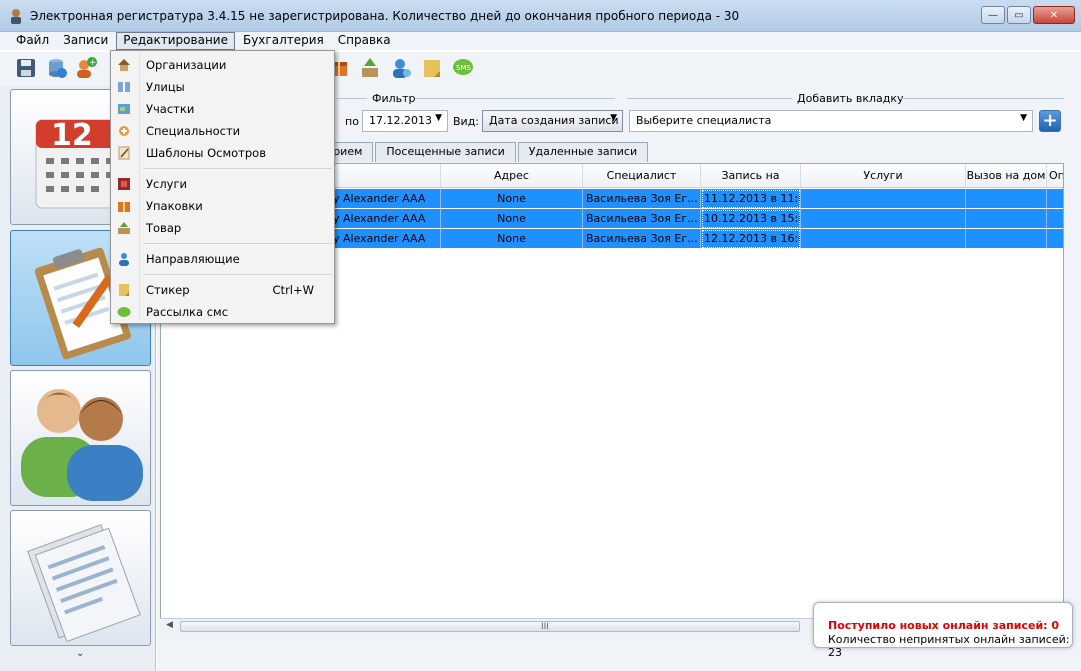 This screenshot has width=1081, height=671. I want to click on package-icon, so click(124, 206).